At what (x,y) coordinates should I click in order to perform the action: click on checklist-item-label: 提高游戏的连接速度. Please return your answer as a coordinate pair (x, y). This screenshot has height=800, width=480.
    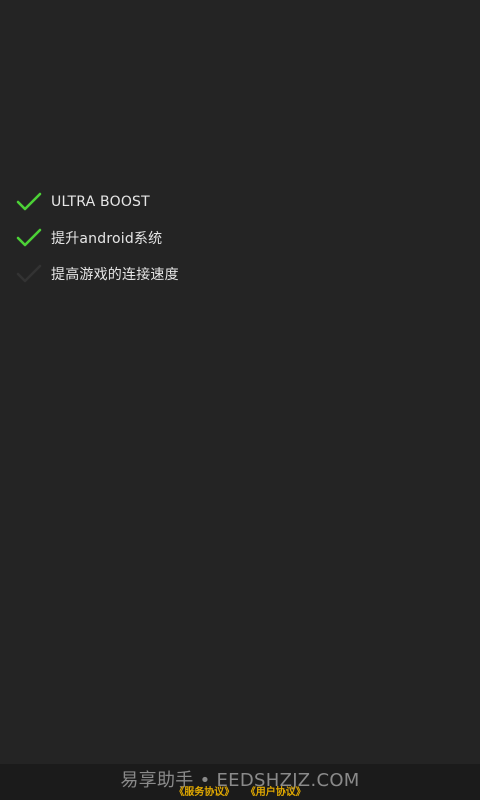
    Looking at the image, I should click on (115, 275).